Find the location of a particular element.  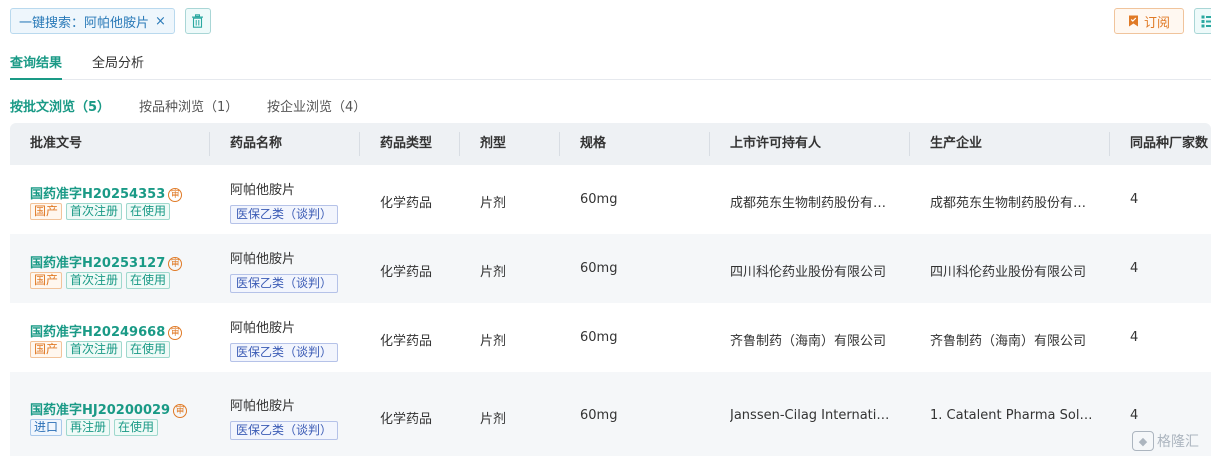

column-header: 批准文号 is located at coordinates (56, 143).